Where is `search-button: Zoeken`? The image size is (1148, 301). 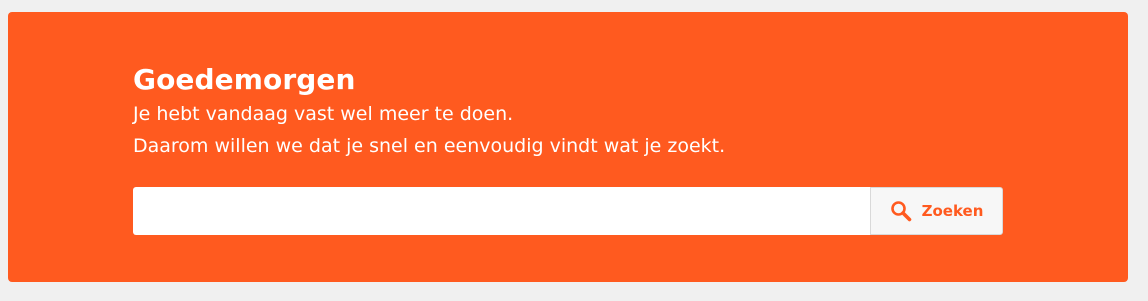 search-button: Zoeken is located at coordinates (936, 211).